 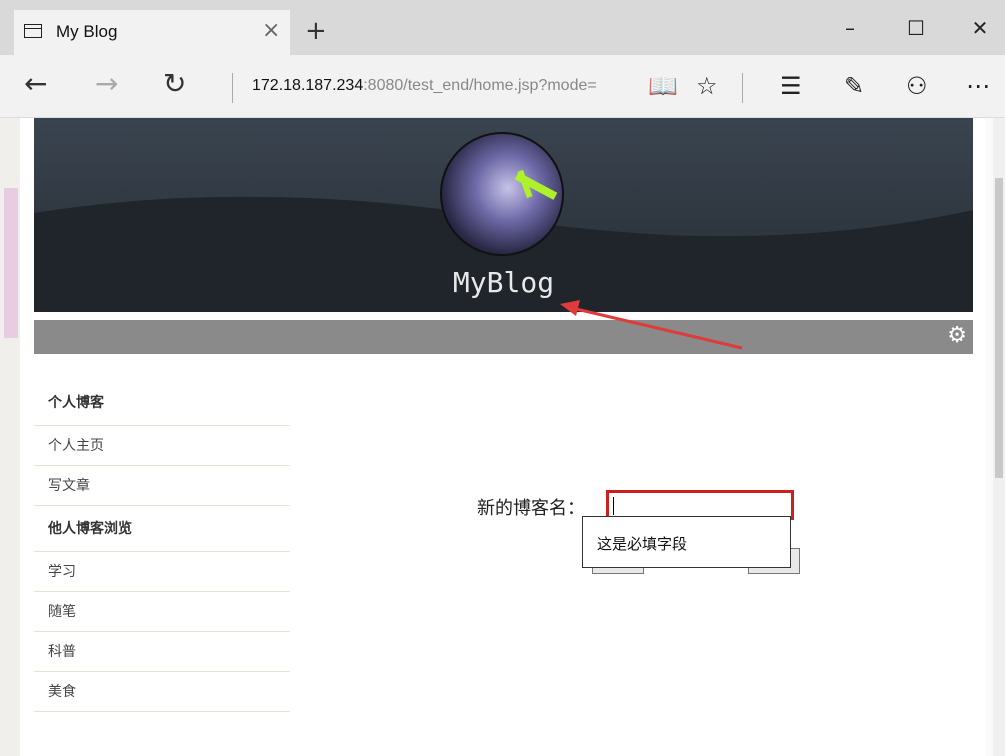 I want to click on text-caret, so click(x=613, y=506).